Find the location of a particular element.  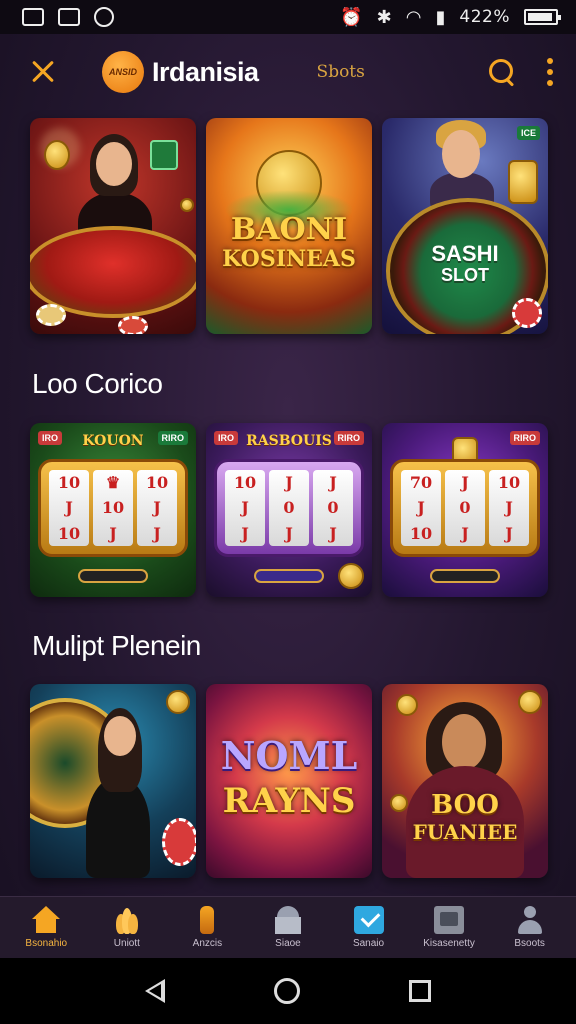

game-card-noml-rayns: NOML RAYNS is located at coordinates (289, 781).